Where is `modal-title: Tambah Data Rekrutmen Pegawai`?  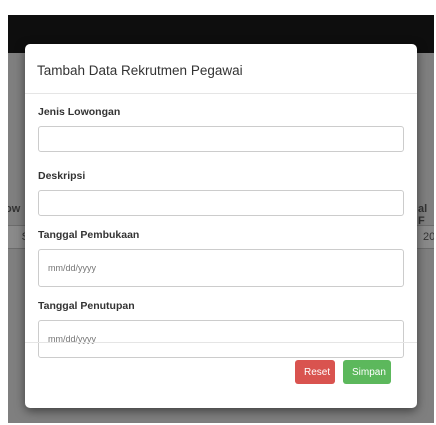 modal-title: Tambah Data Rekrutmen Pegawai is located at coordinates (140, 70).